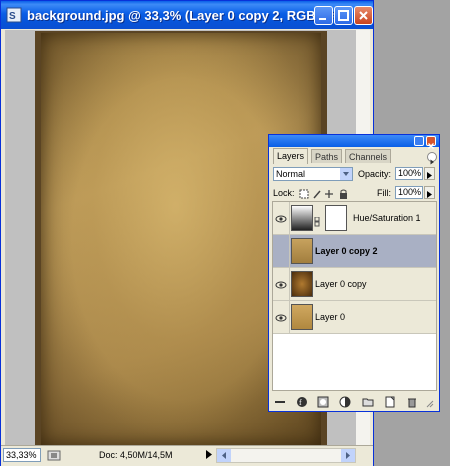 The height and width of the screenshot is (466, 450). Describe the element at coordinates (387, 218) in the screenshot. I see `layer-name: Hue/Saturation 1` at that location.